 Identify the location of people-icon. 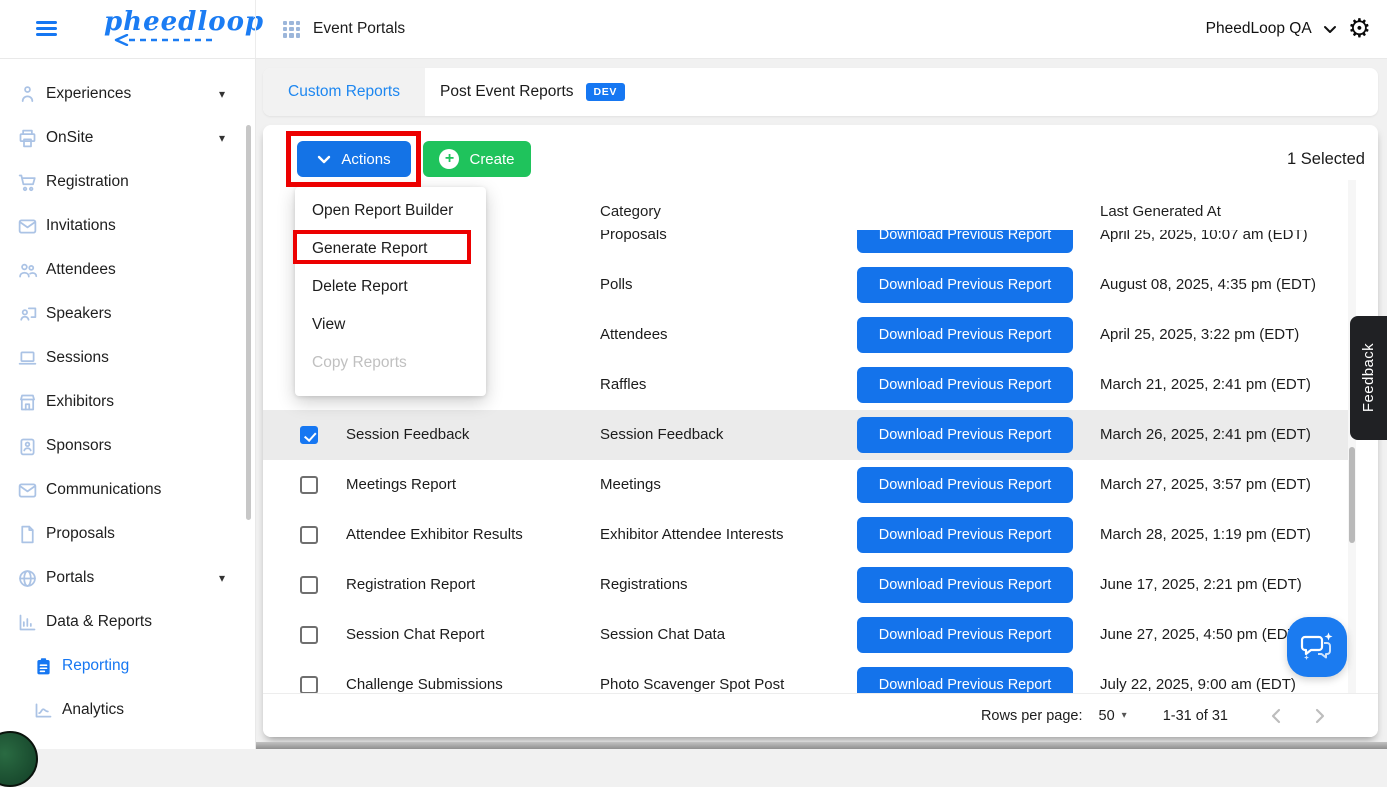
(27, 270).